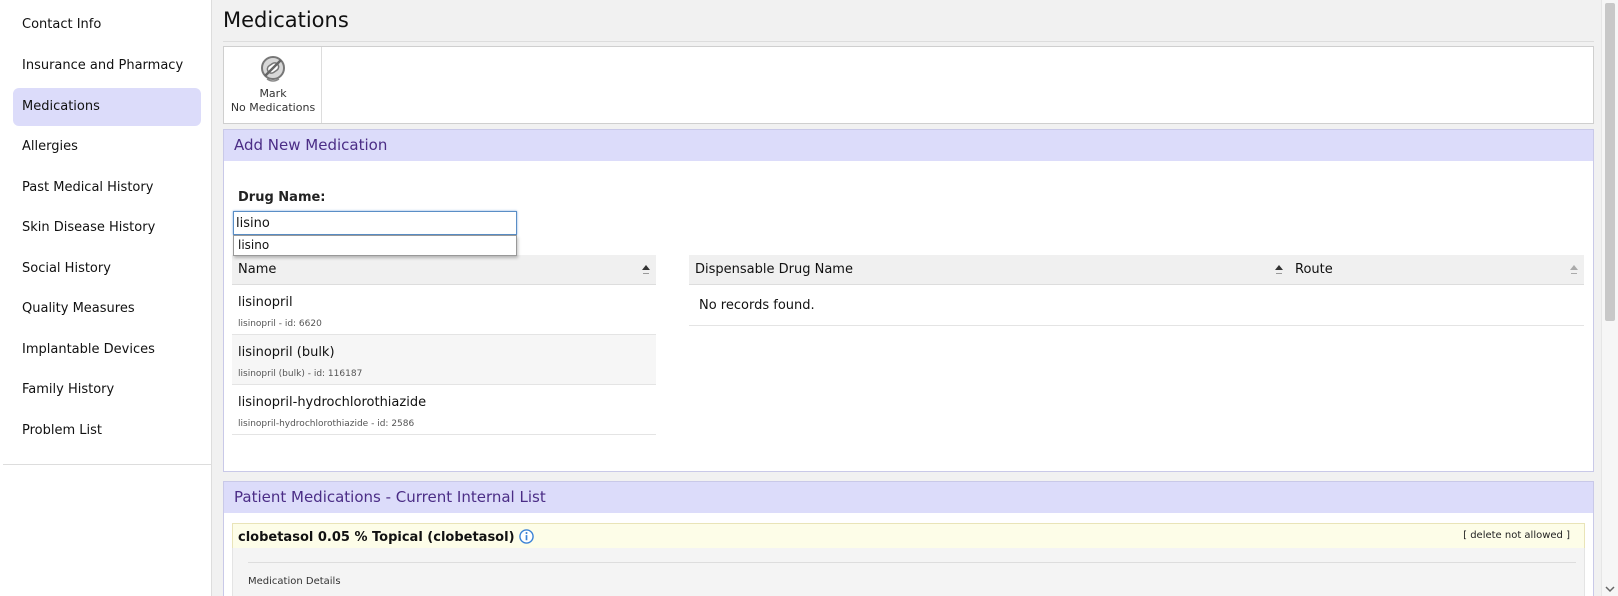 This screenshot has width=1618, height=596. I want to click on scroll-down-arrow-icon, so click(1610, 589).